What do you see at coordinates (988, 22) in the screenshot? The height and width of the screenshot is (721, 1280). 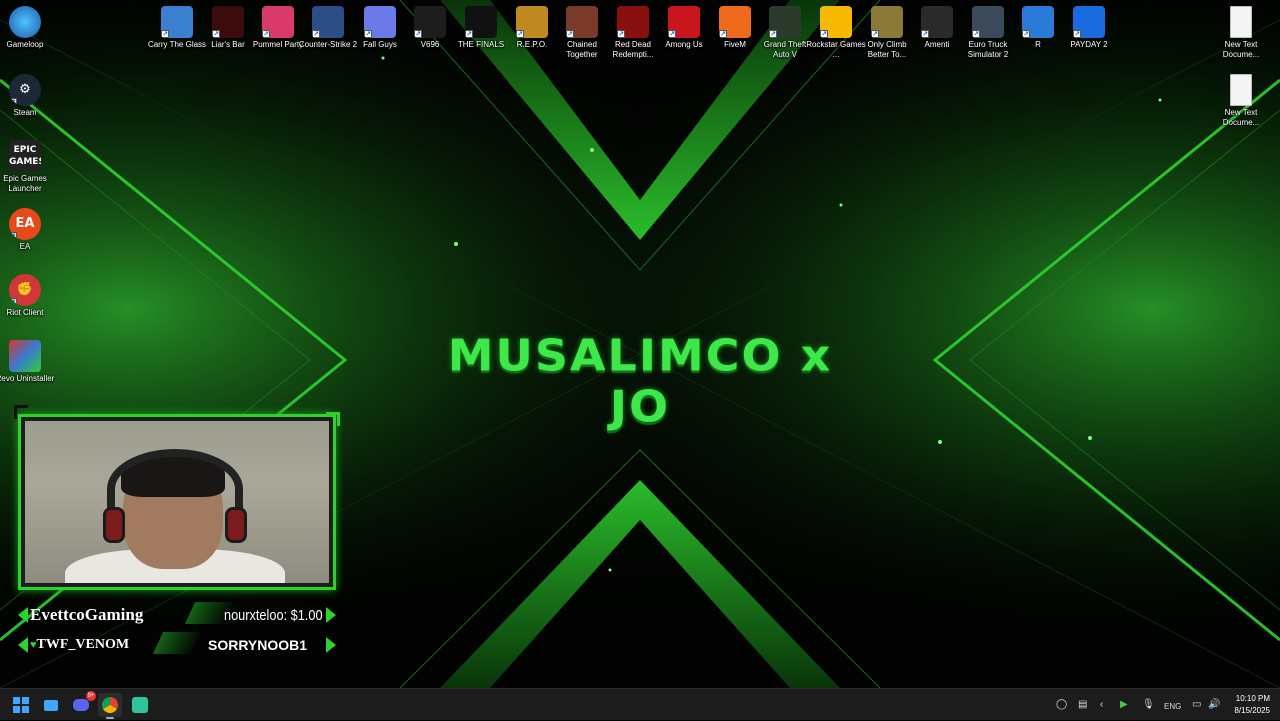 I see `euro-truck-icon: ↗` at bounding box center [988, 22].